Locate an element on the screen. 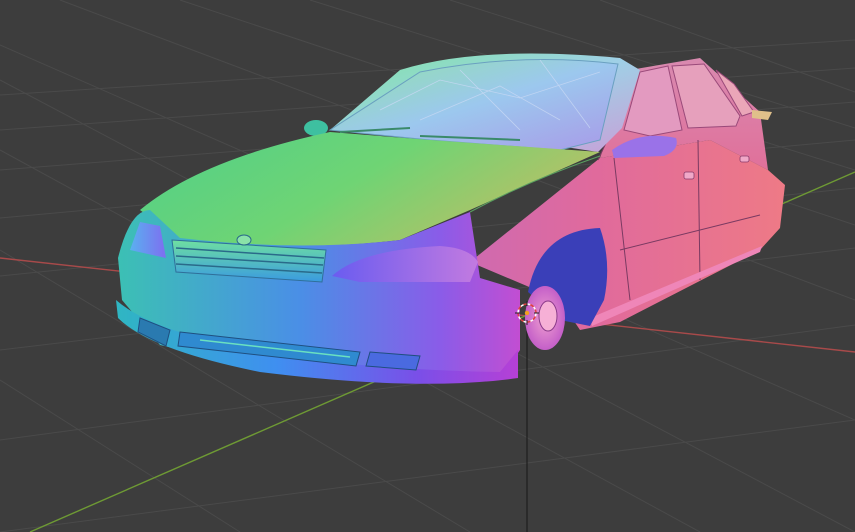 Image resolution: width=855 pixels, height=532 pixels. door-handle-rear is located at coordinates (744, 159).